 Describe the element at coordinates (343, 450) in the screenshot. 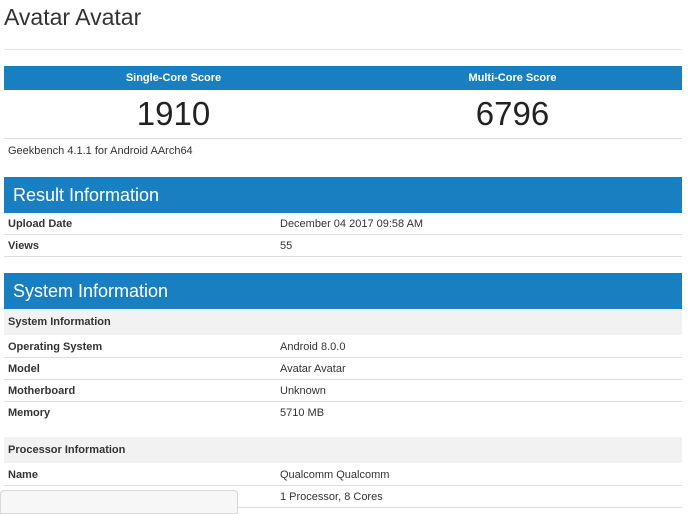

I see `processor-information-subheading: Processor Information` at that location.